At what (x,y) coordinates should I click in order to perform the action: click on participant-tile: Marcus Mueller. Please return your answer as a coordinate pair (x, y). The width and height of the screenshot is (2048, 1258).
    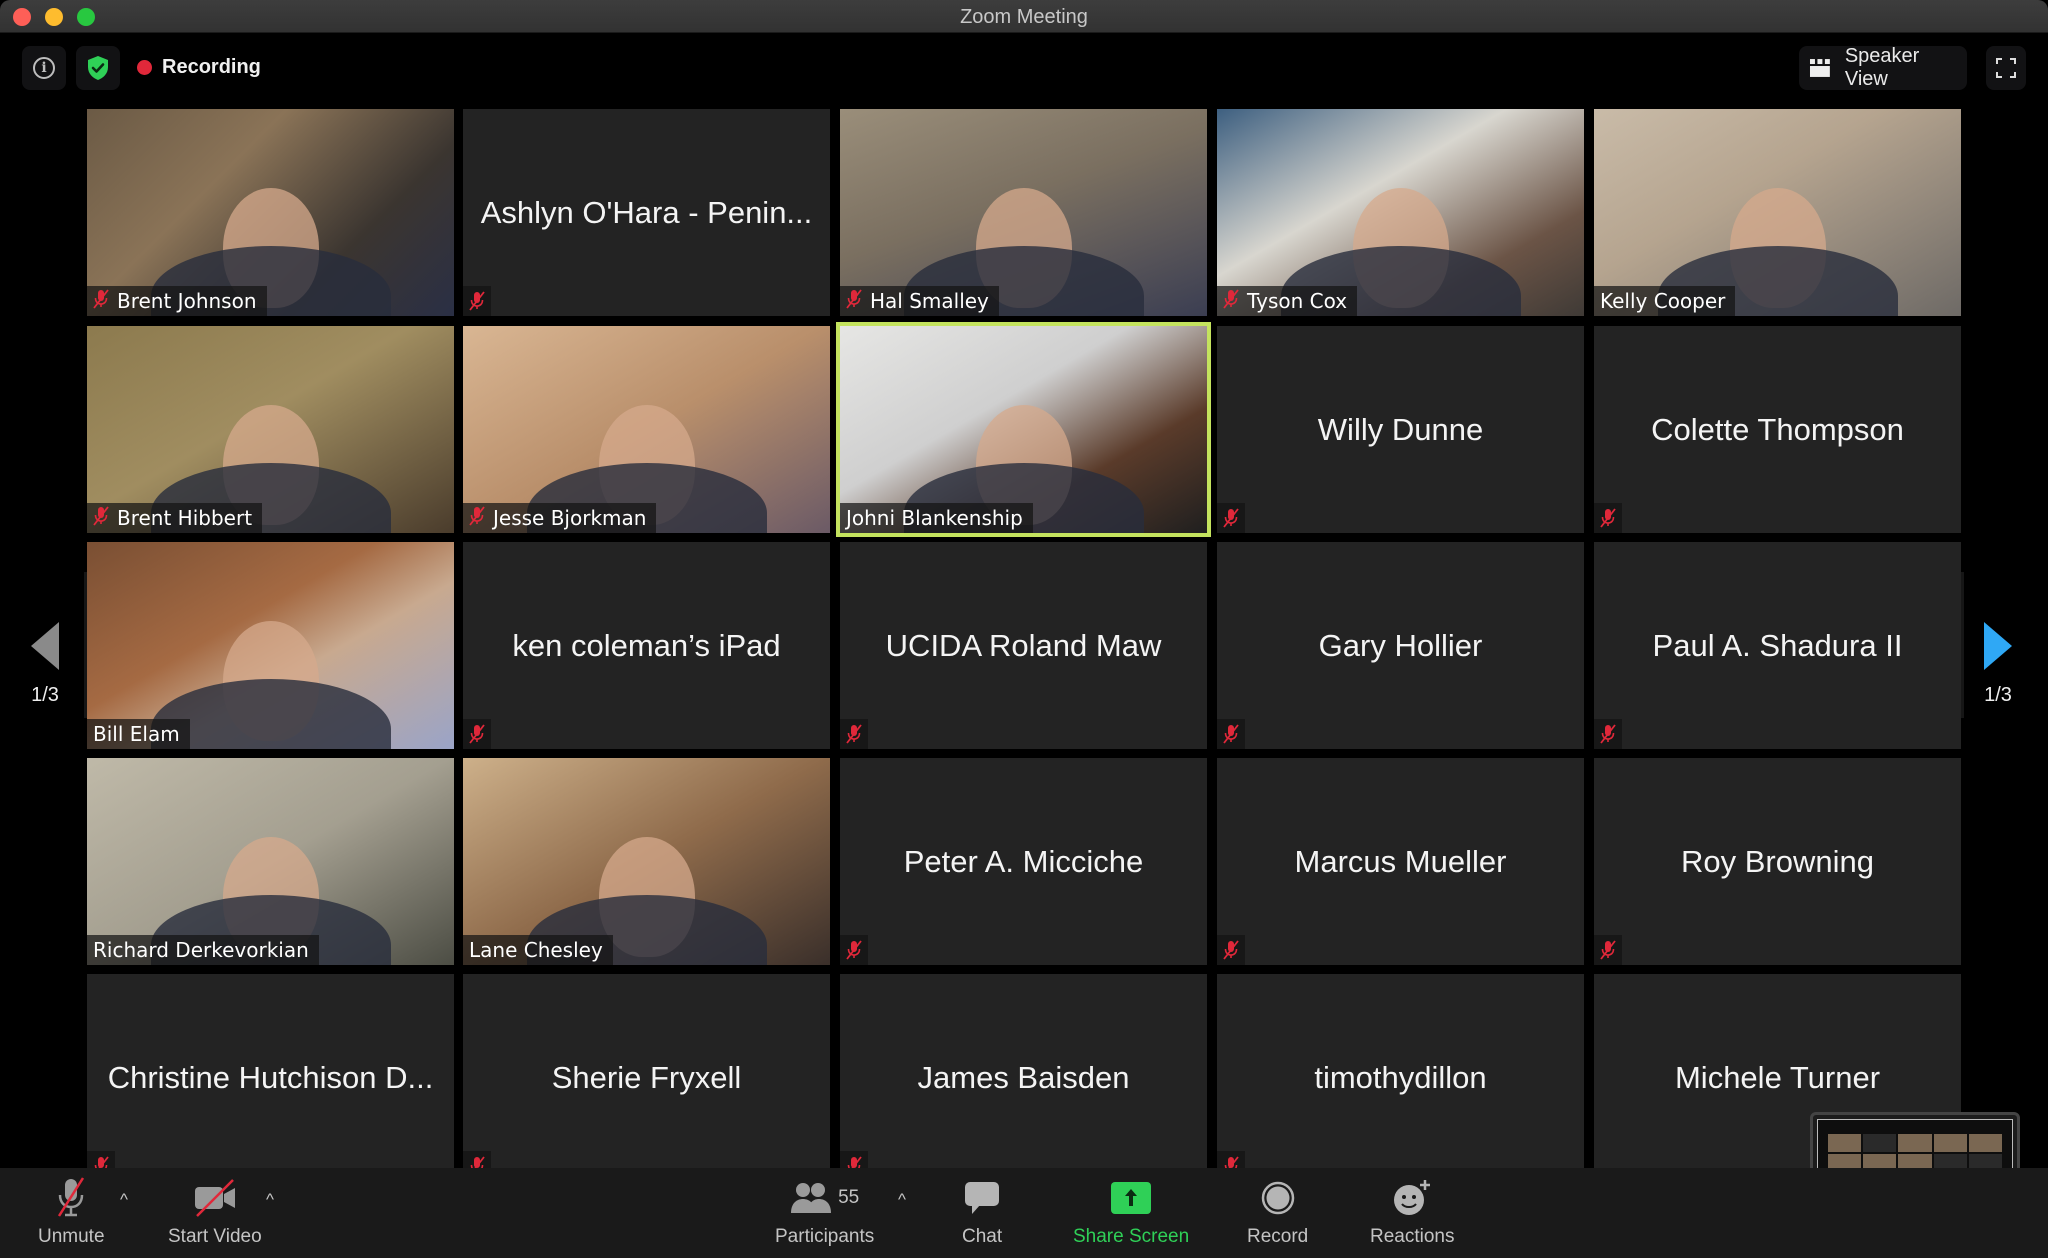
    Looking at the image, I should click on (1400, 861).